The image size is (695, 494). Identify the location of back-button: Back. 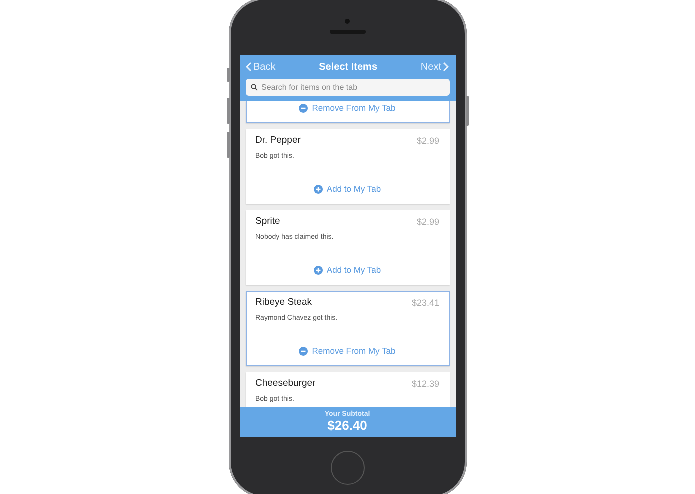
(261, 67).